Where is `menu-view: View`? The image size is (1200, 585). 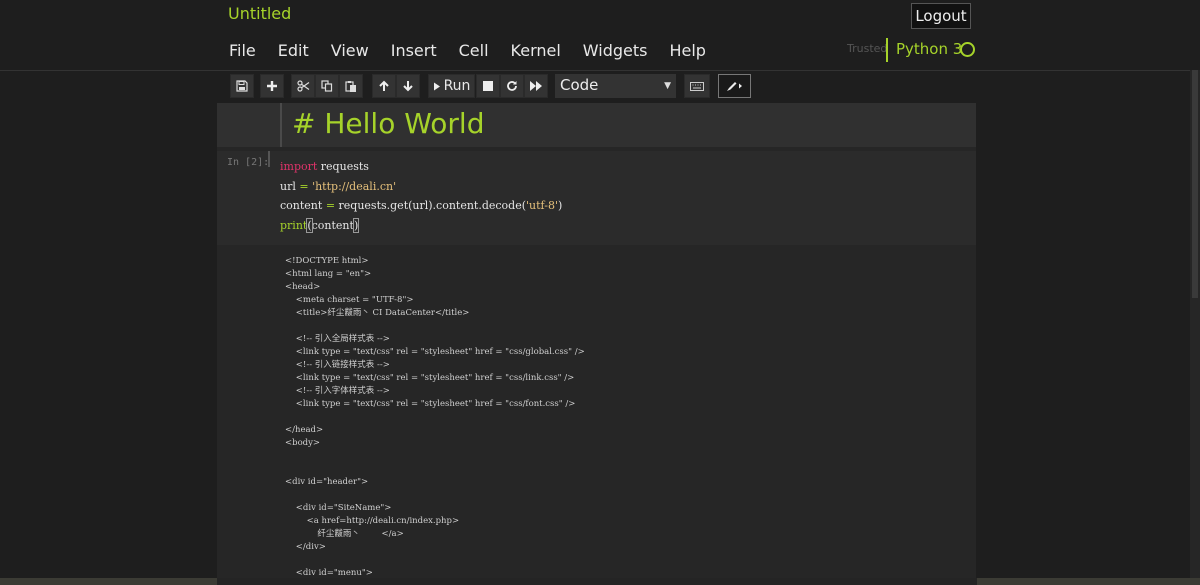
menu-view: View is located at coordinates (350, 51).